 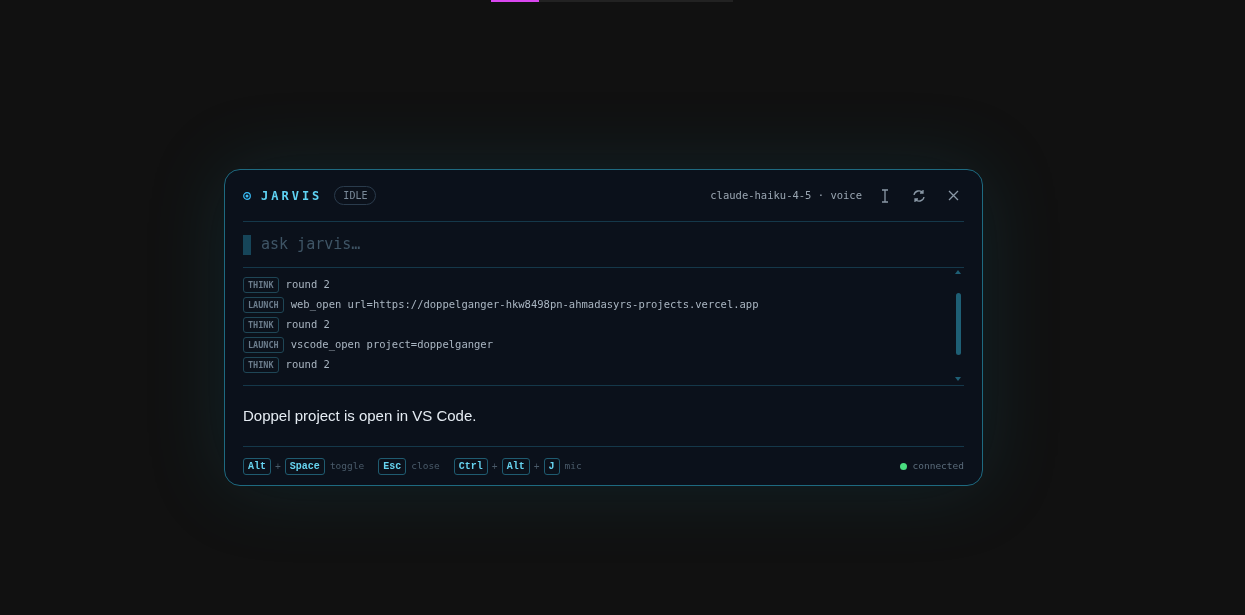 I want to click on scroll-up-icon, so click(x=958, y=272).